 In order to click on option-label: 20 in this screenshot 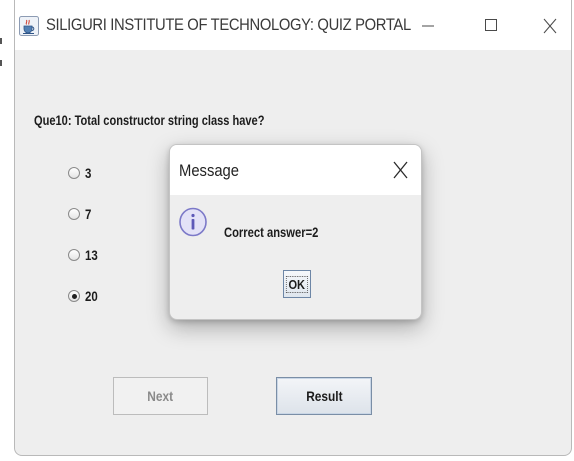, I will do `click(91, 296)`.